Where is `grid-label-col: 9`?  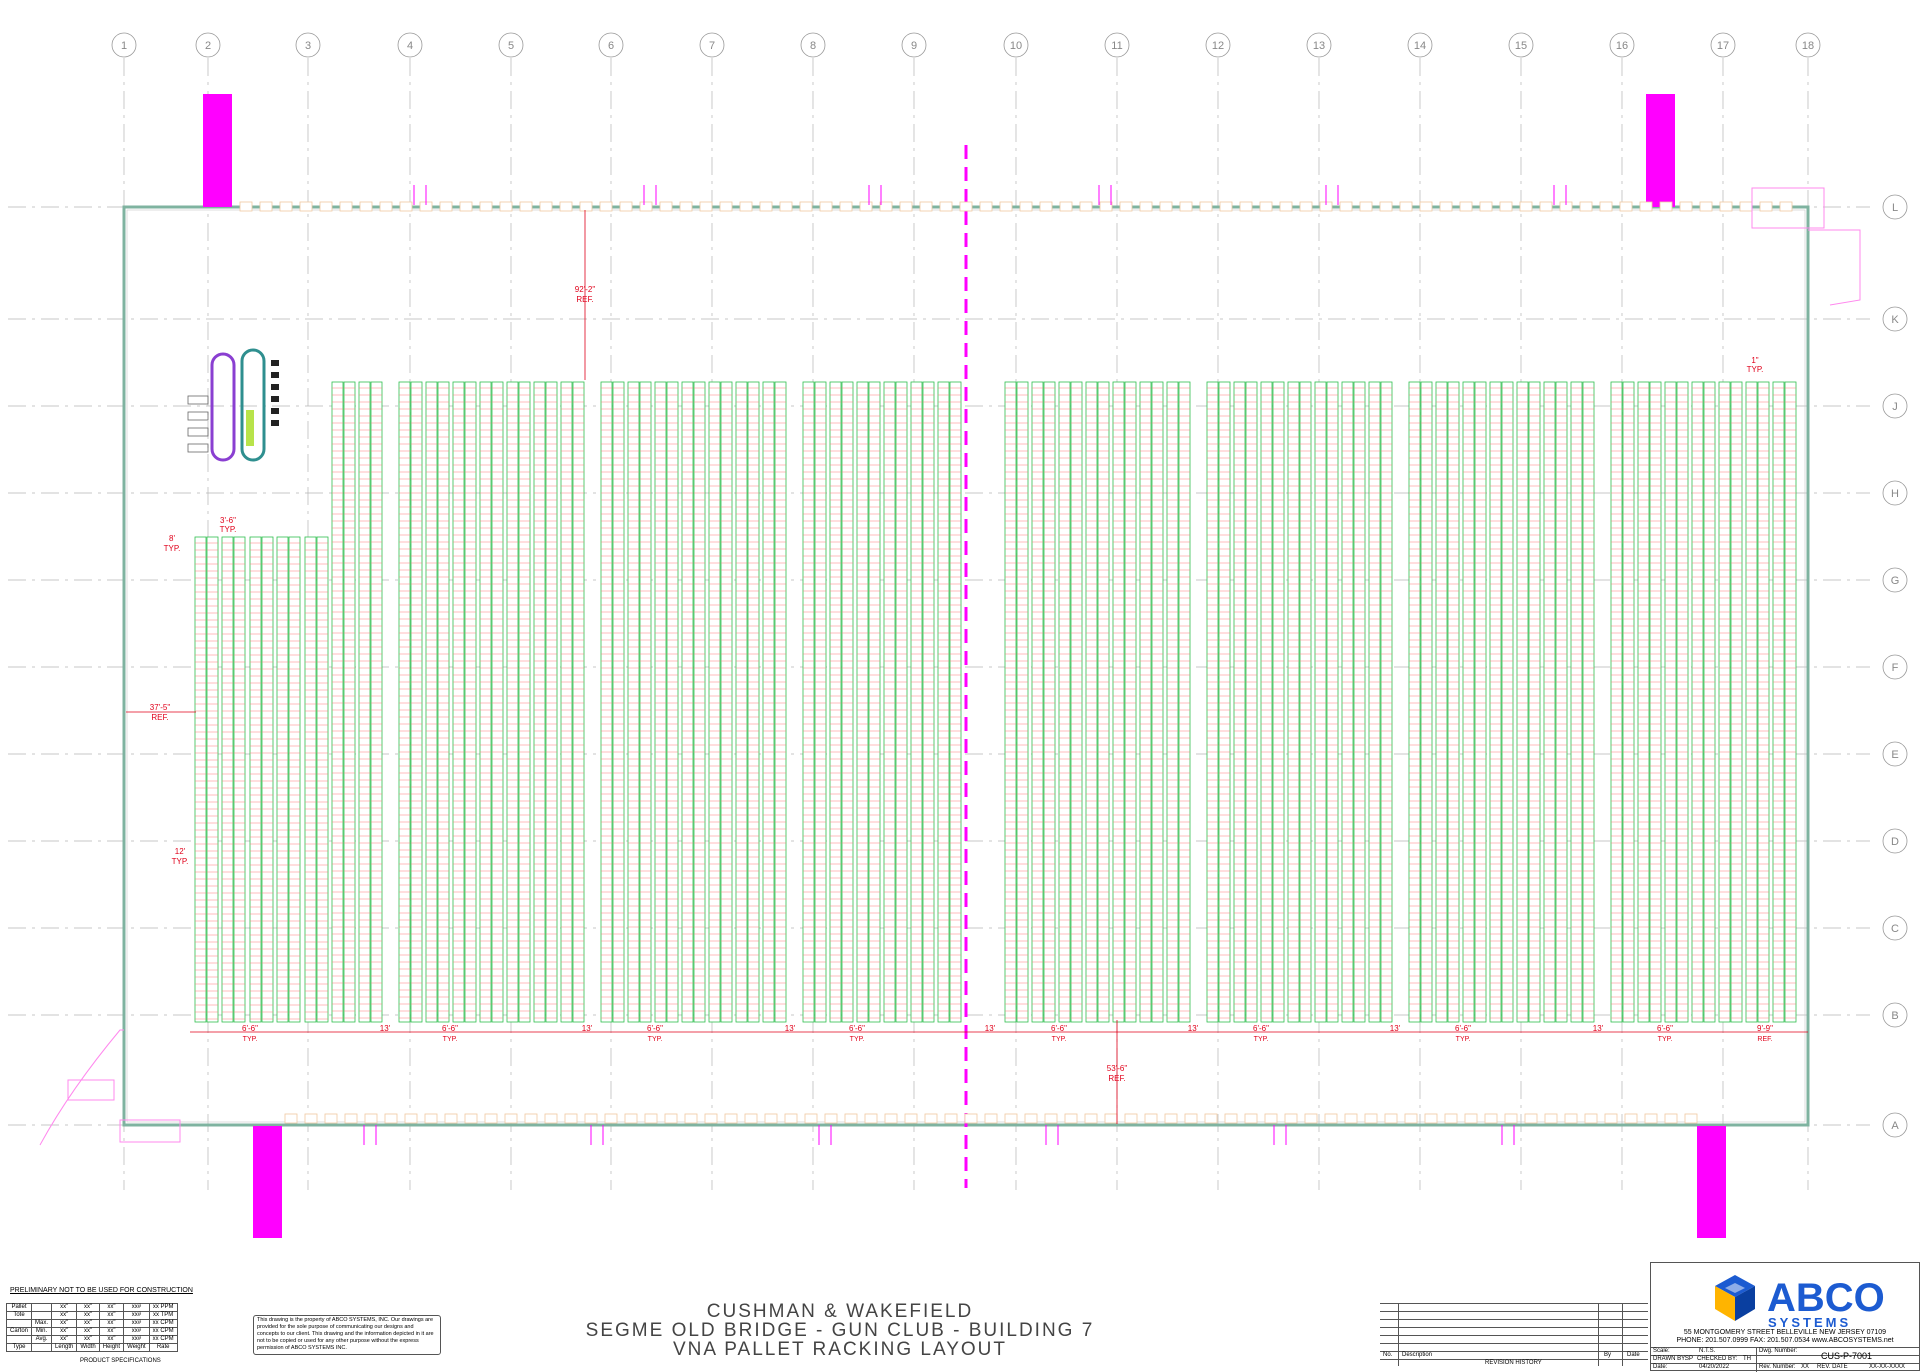
grid-label-col: 9 is located at coordinates (914, 46).